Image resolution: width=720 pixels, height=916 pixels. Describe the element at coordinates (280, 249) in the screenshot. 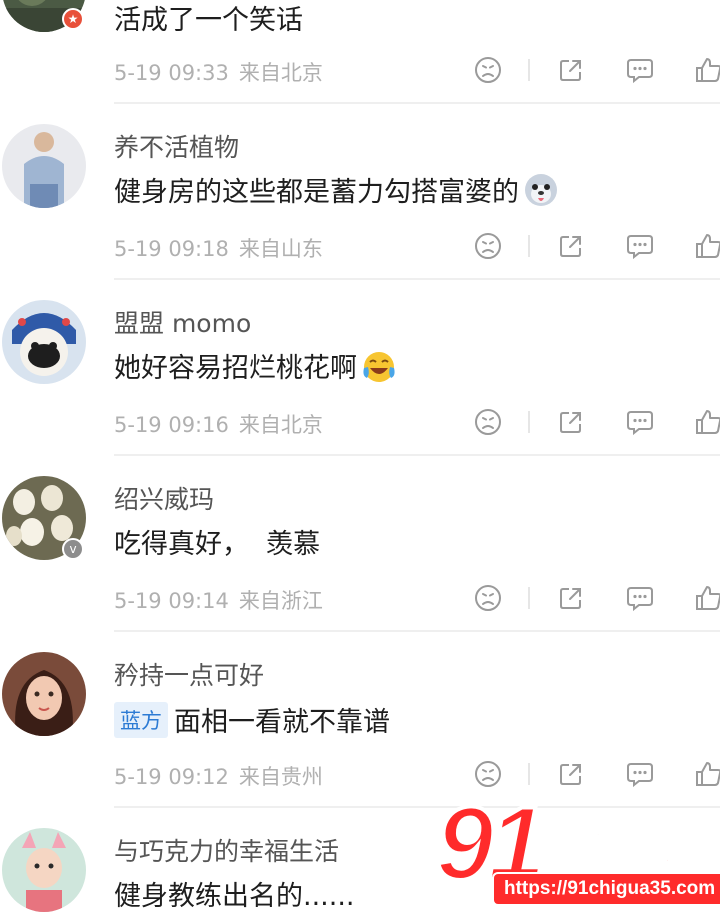

I see `comment-location: 来自山东` at that location.